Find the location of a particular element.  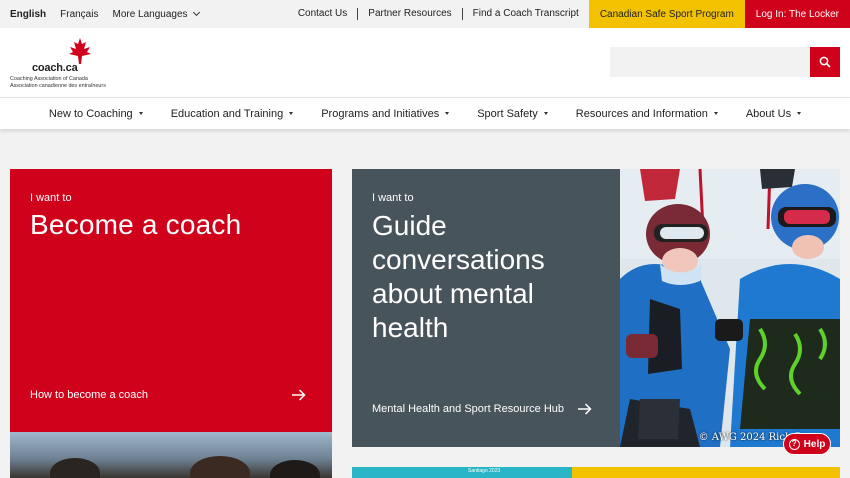

santiago-thumbnail: Santiago 2023 is located at coordinates (462, 472).